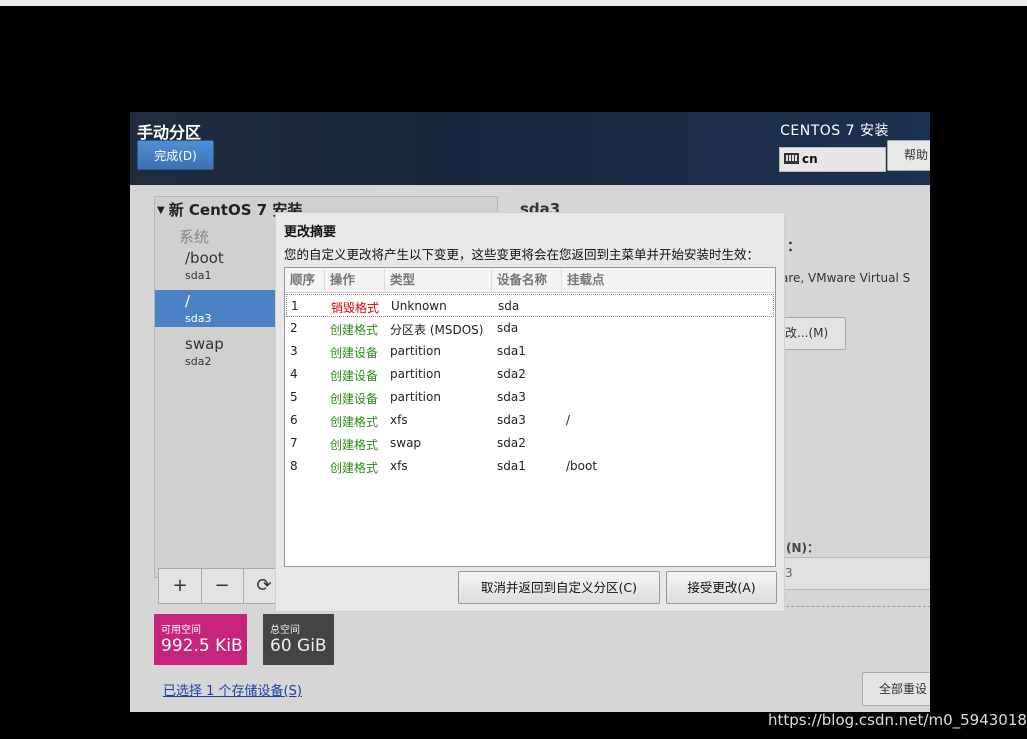 This screenshot has width=1027, height=739. What do you see at coordinates (527, 280) in the screenshot?
I see `column-device: 设备名称` at bounding box center [527, 280].